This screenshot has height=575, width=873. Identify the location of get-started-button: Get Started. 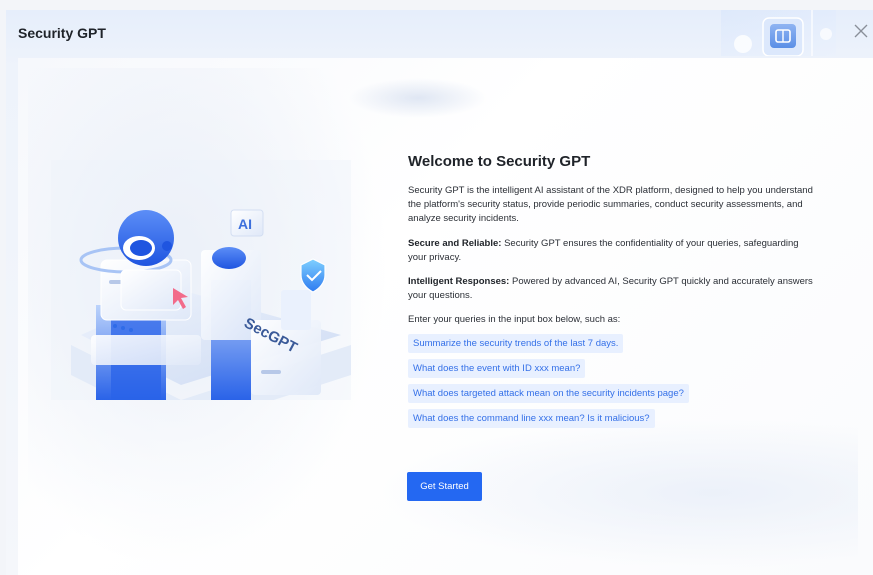
(444, 486).